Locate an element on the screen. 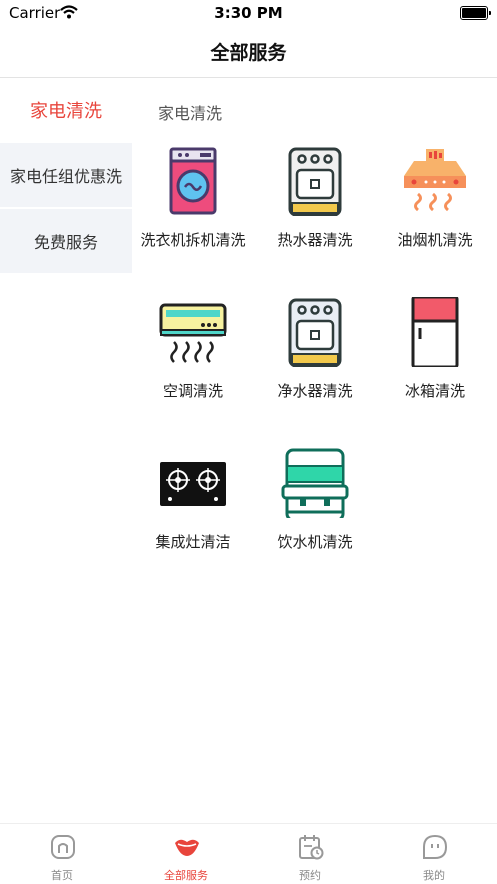  clock: 3:30 PM is located at coordinates (248, 13).